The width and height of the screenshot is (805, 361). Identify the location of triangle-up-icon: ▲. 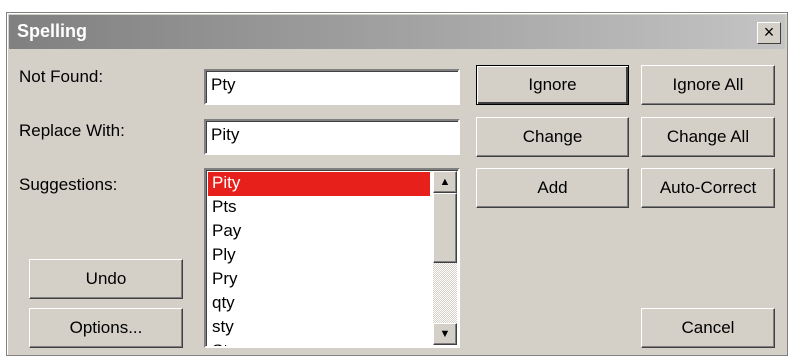
(445, 182).